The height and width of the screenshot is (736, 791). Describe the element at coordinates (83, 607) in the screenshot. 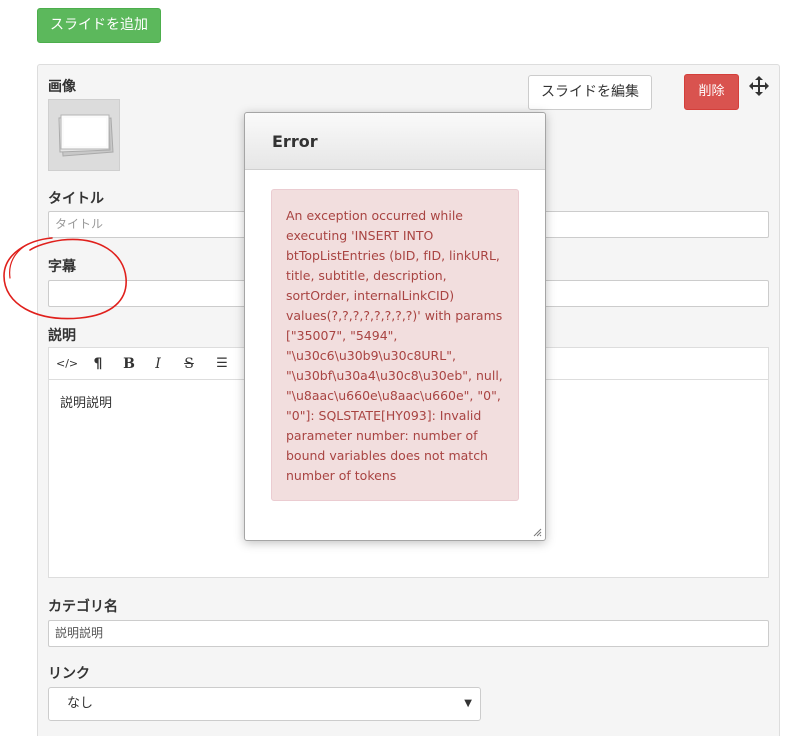

I see `category-label: カテゴリ名` at that location.